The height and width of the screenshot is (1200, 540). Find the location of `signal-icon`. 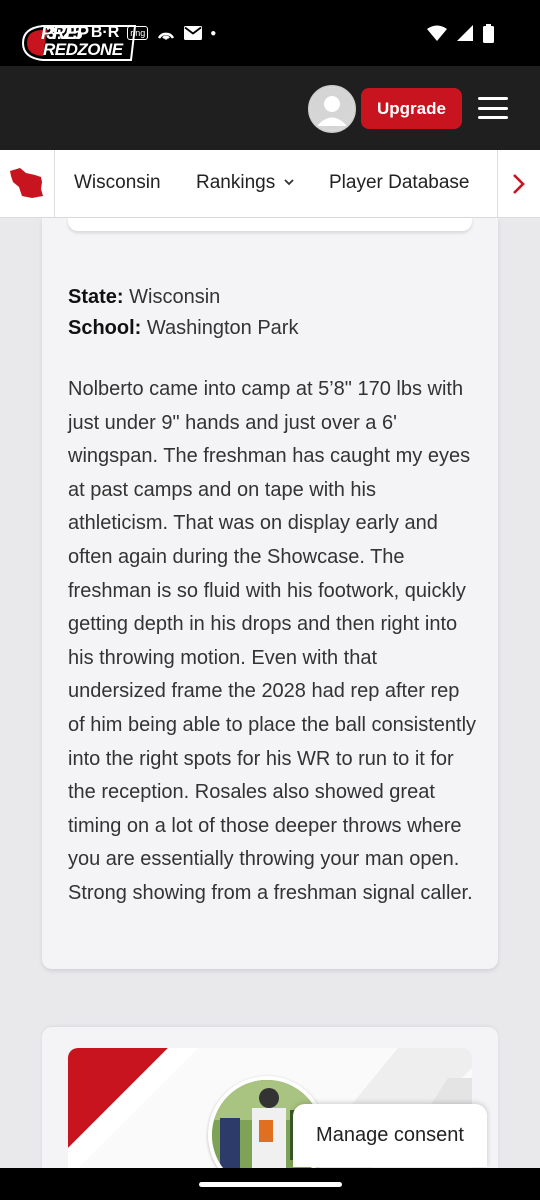

signal-icon is located at coordinates (465, 33).